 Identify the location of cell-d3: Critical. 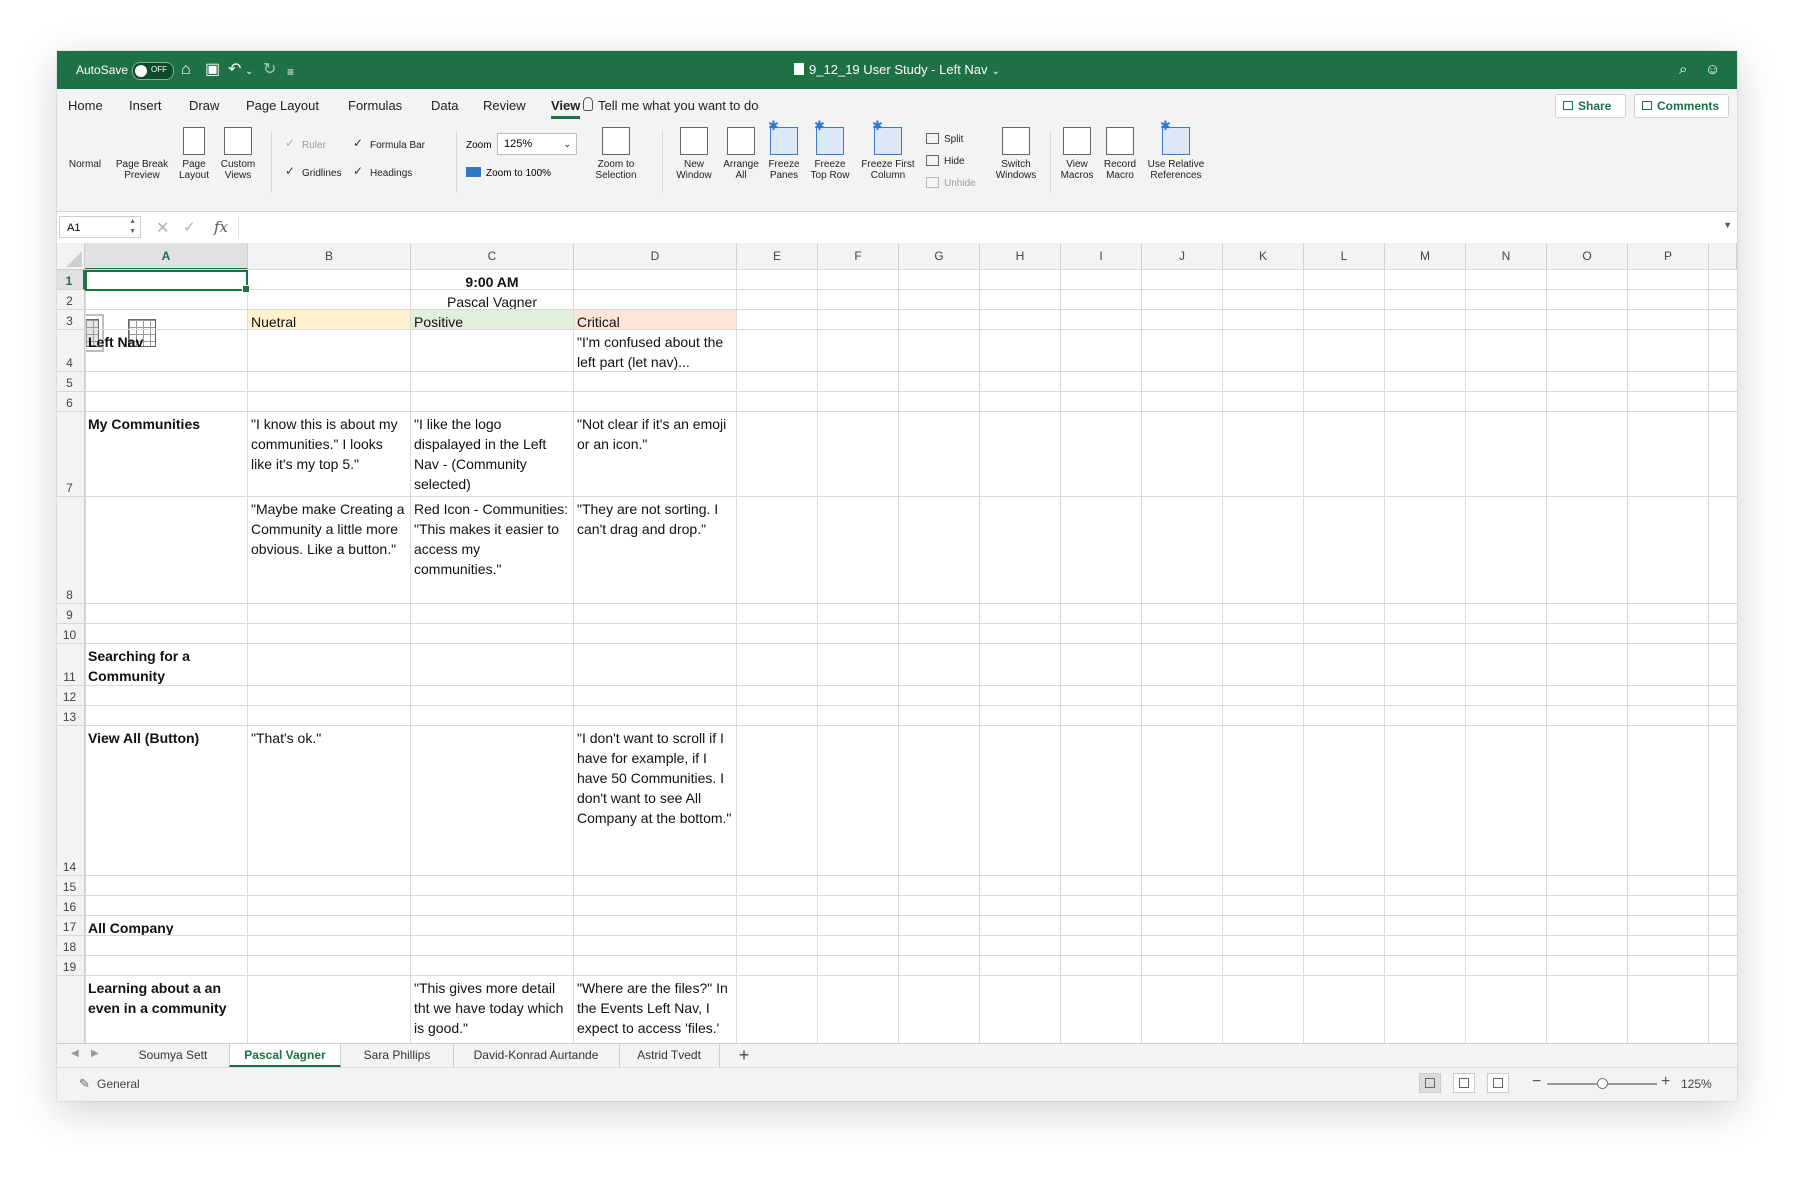
(655, 319).